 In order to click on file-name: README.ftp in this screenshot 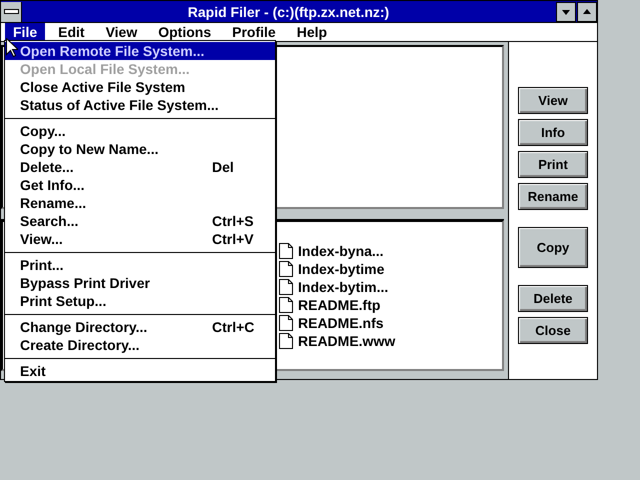, I will do `click(339, 305)`.